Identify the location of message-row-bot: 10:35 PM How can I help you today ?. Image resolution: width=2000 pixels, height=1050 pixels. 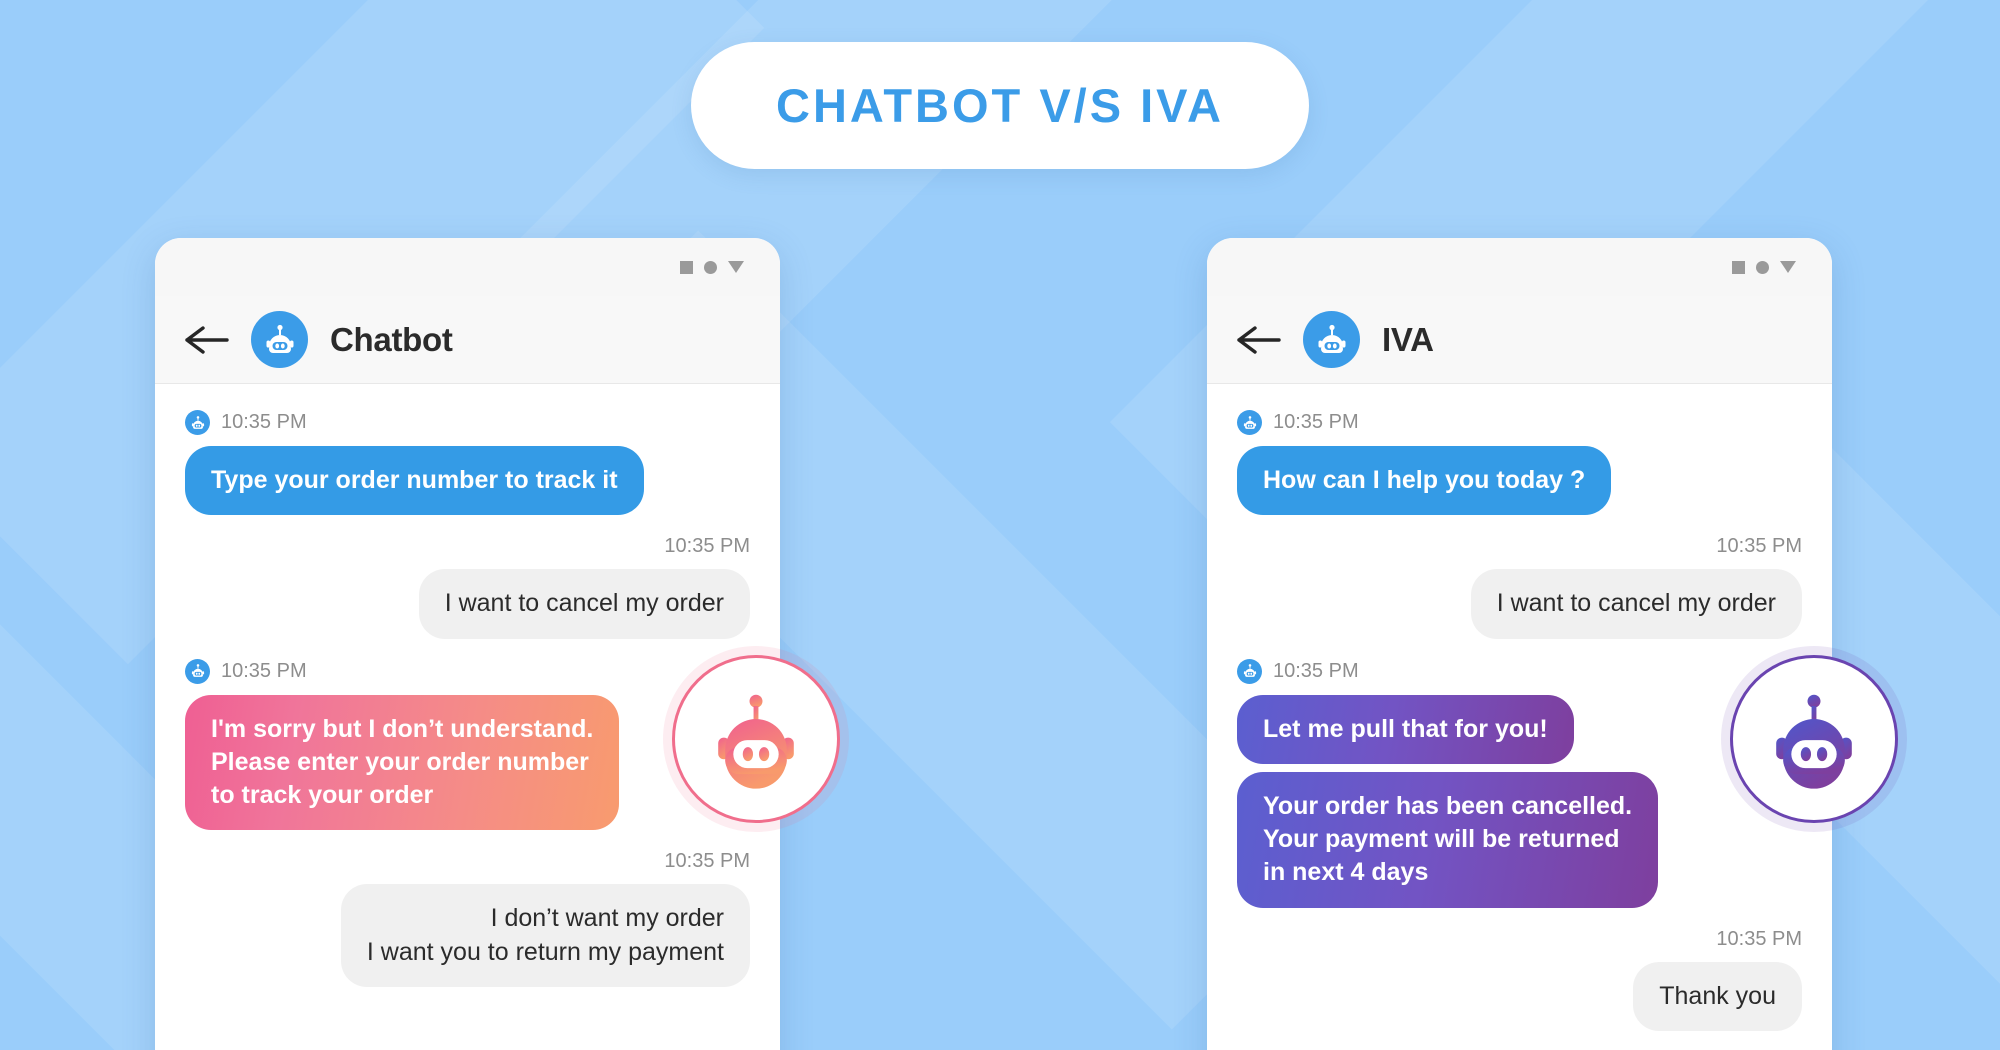
(1519, 463).